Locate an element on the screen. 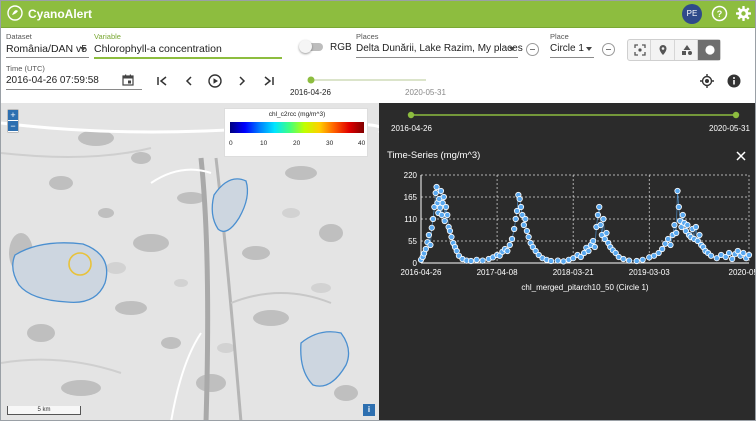  time-slider is located at coordinates (368, 80).